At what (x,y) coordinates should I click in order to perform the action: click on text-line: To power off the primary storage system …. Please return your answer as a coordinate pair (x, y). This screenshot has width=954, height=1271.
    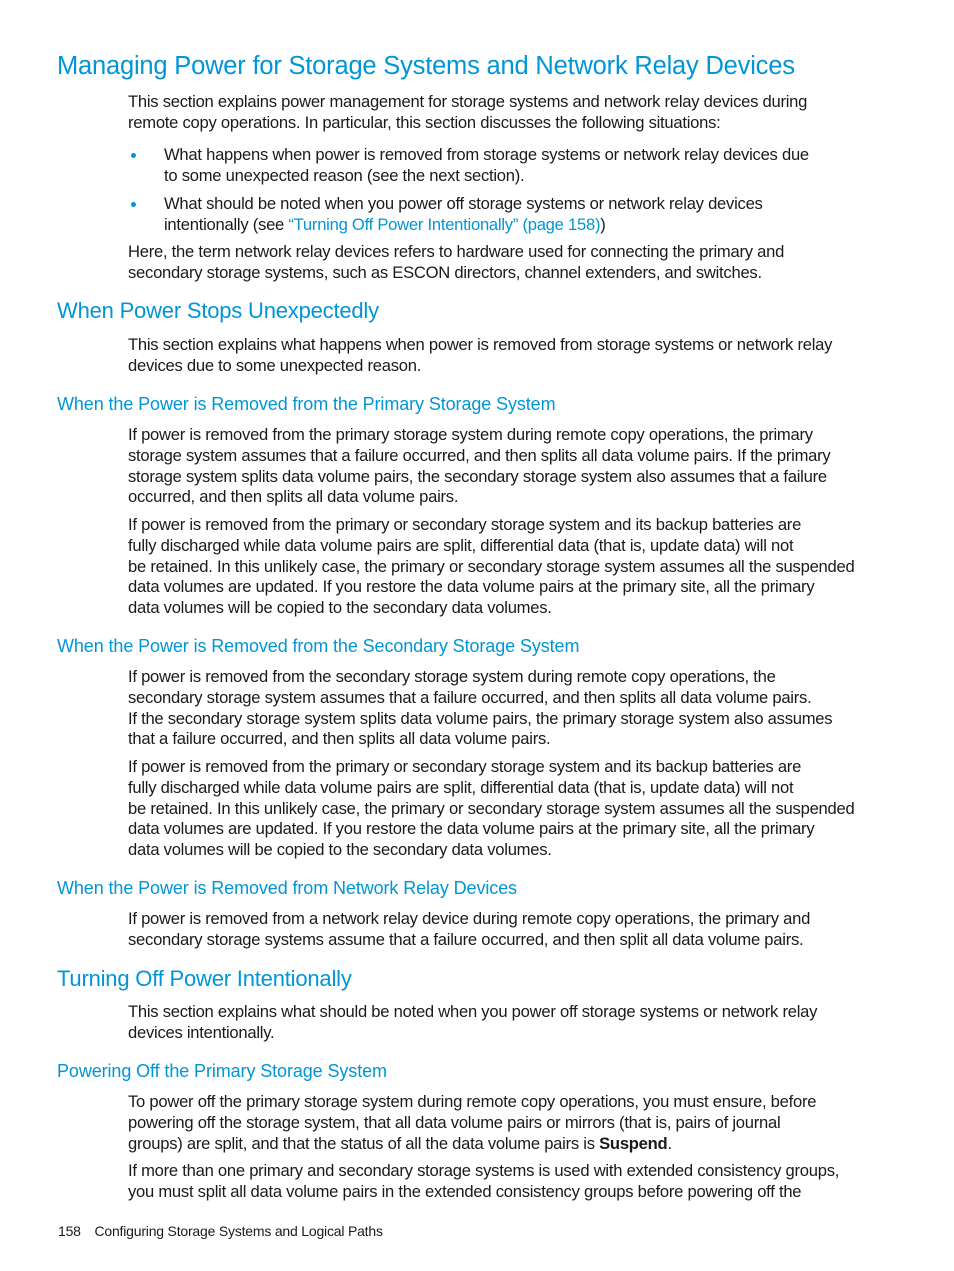
    Looking at the image, I should click on (472, 1101).